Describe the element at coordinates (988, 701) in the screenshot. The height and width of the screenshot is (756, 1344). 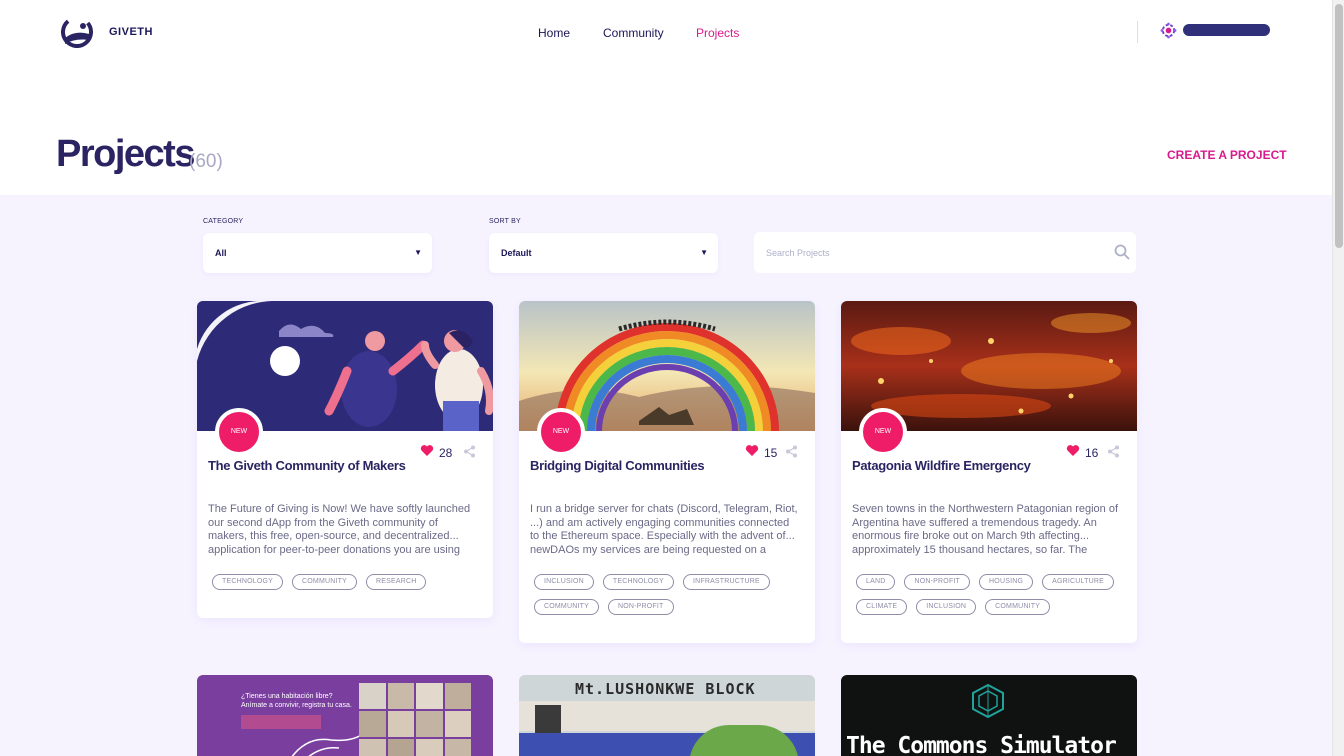
I see `cube-logo-icon` at that location.